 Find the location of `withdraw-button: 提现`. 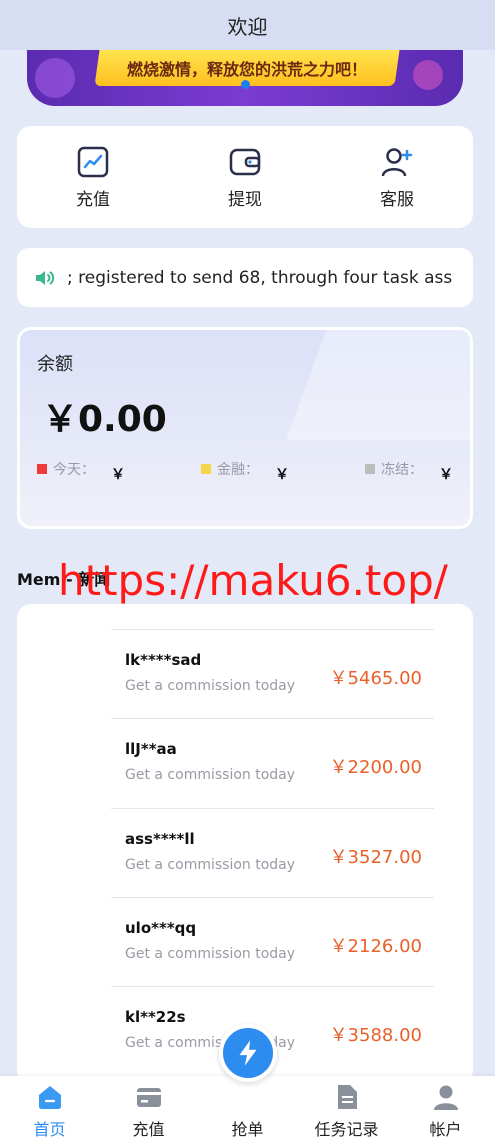

withdraw-button: 提现 is located at coordinates (245, 177).